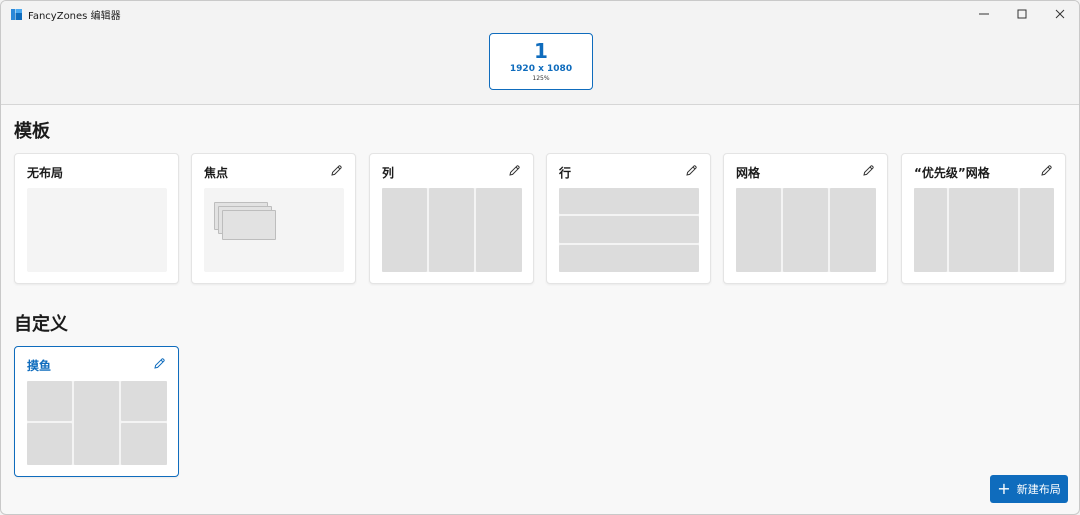 The width and height of the screenshot is (1080, 515). Describe the element at coordinates (541, 78) in the screenshot. I see `monitor-scale: 125%` at that location.